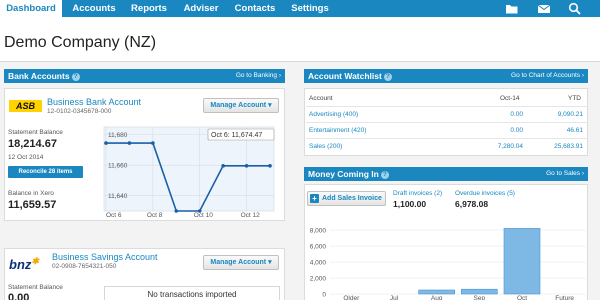 The image size is (600, 300). I want to click on watchlist-title: Account Watchlist?, so click(350, 76).